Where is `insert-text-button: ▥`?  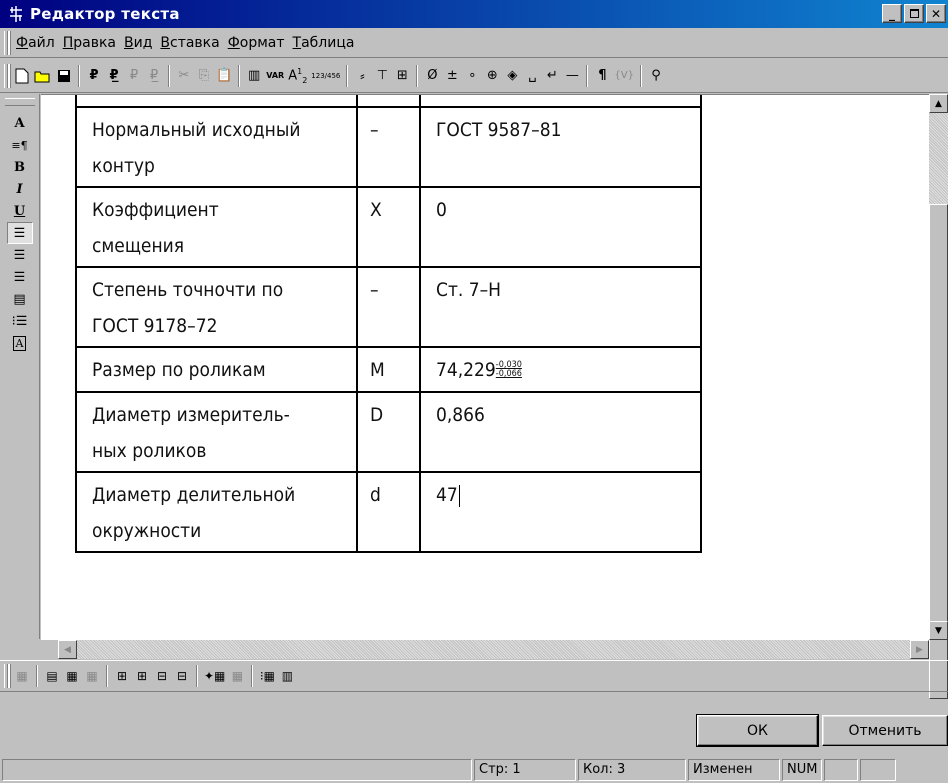
insert-text-button: ▥ is located at coordinates (254, 76).